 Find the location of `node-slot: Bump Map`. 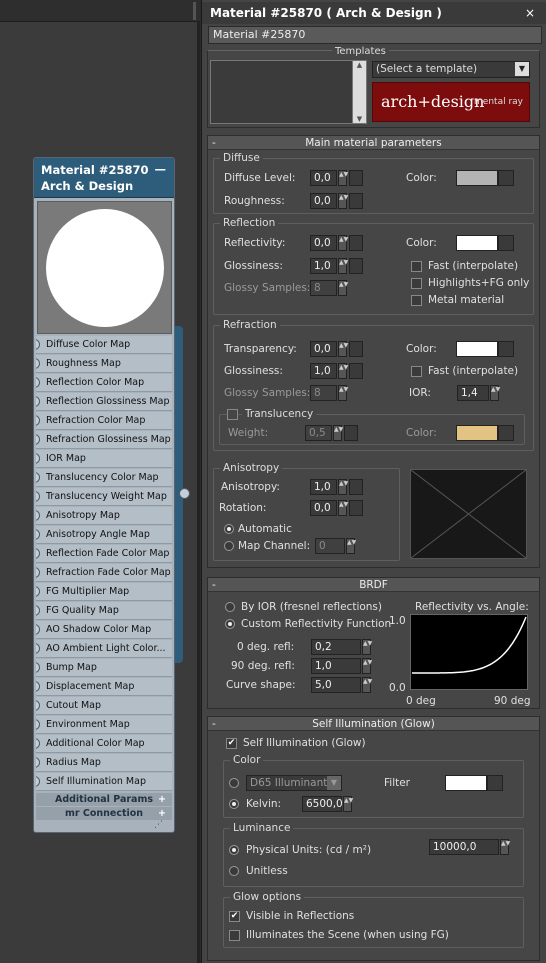

node-slot: Bump Map is located at coordinates (104, 668).